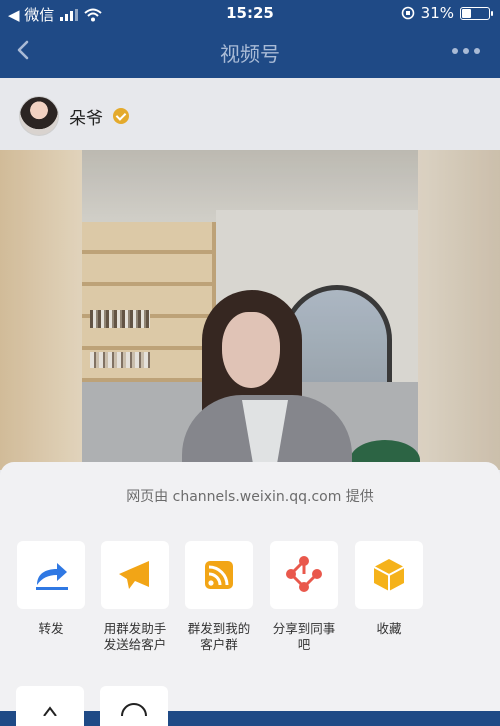 The height and width of the screenshot is (726, 500). I want to click on battery-fill, so click(466, 13).